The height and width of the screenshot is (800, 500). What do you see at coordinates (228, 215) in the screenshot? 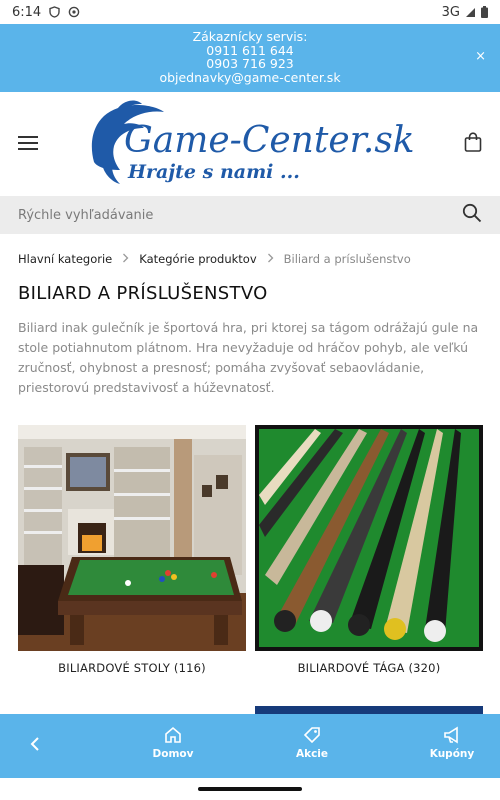
I see `search-input` at bounding box center [228, 215].